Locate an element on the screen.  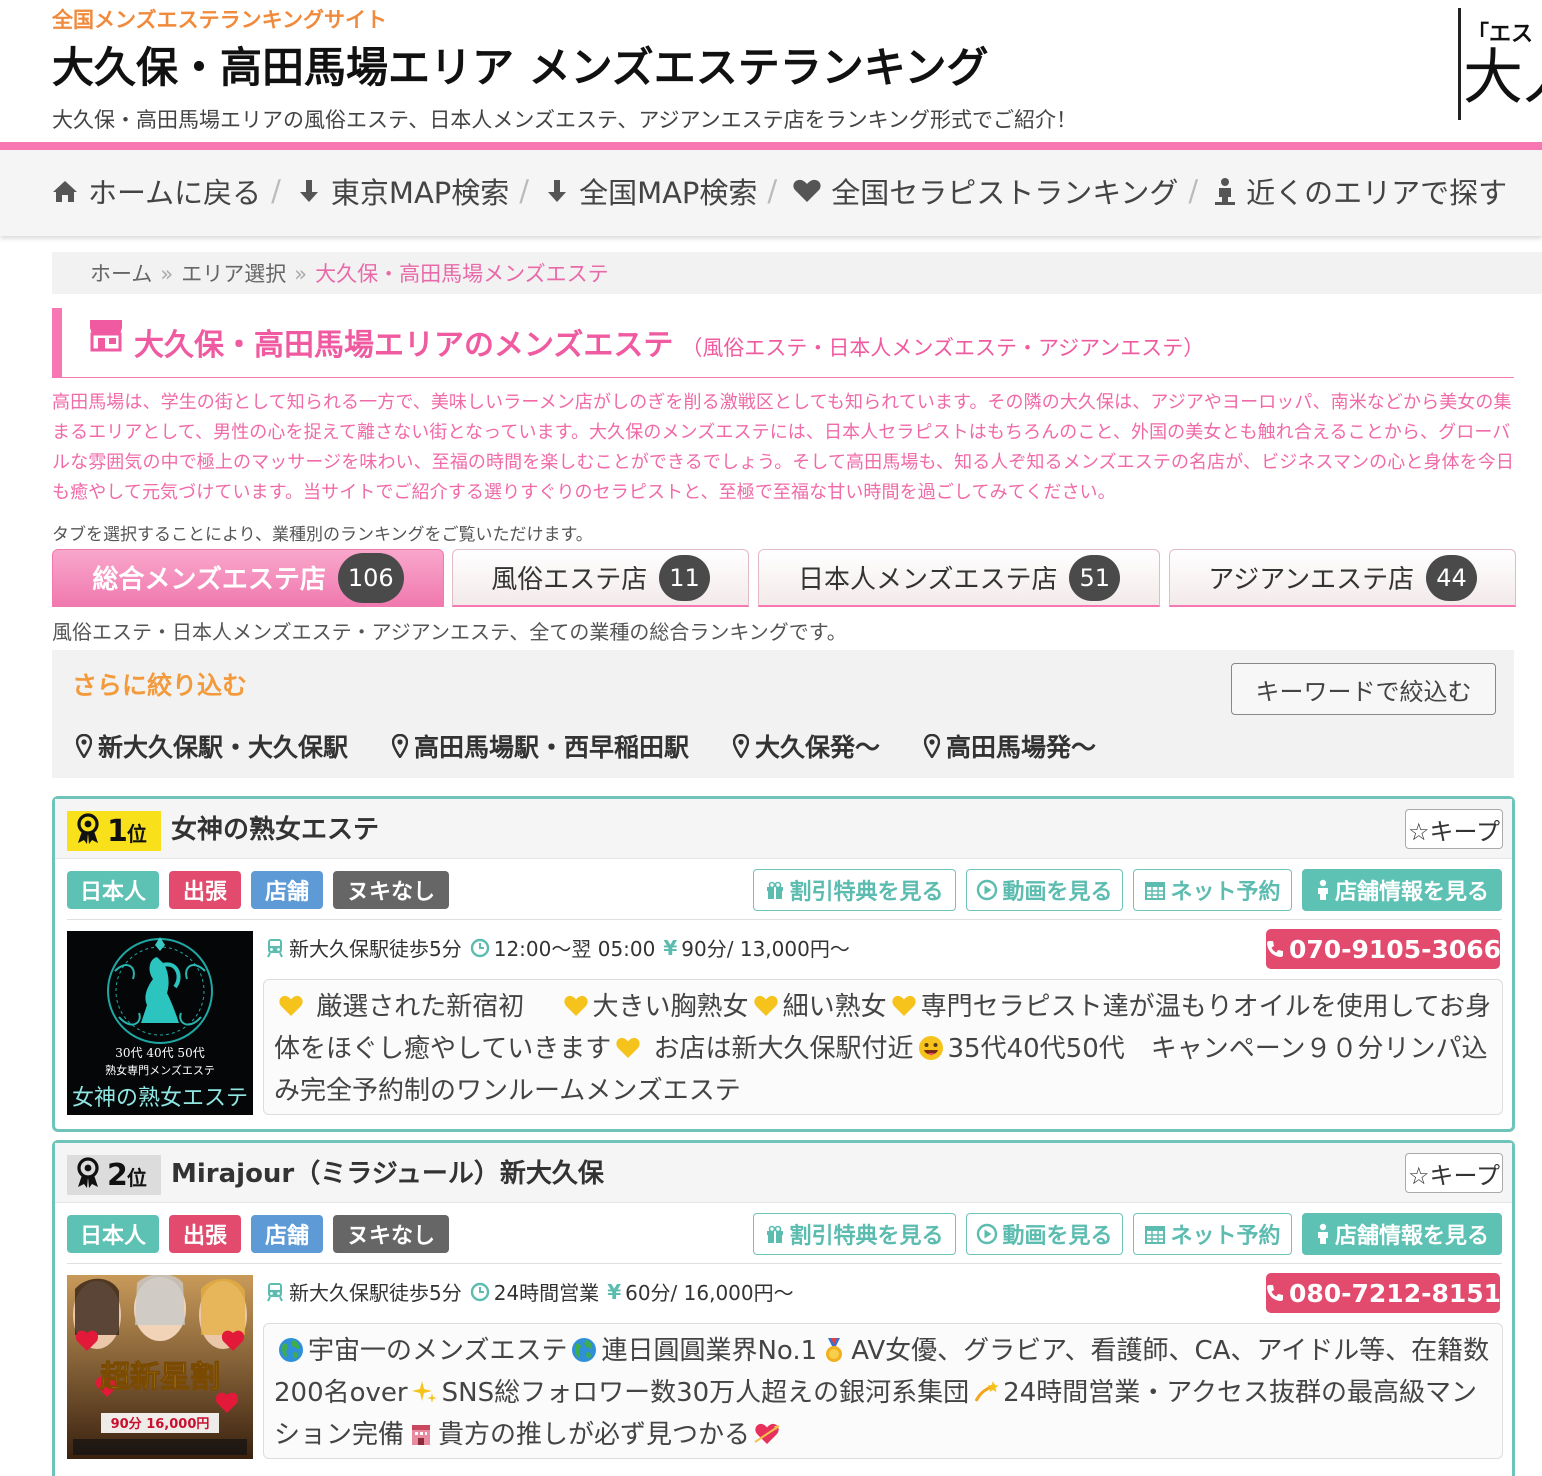
nav-therapist-ranking: 全国セラピストランキング is located at coordinates (985, 191).